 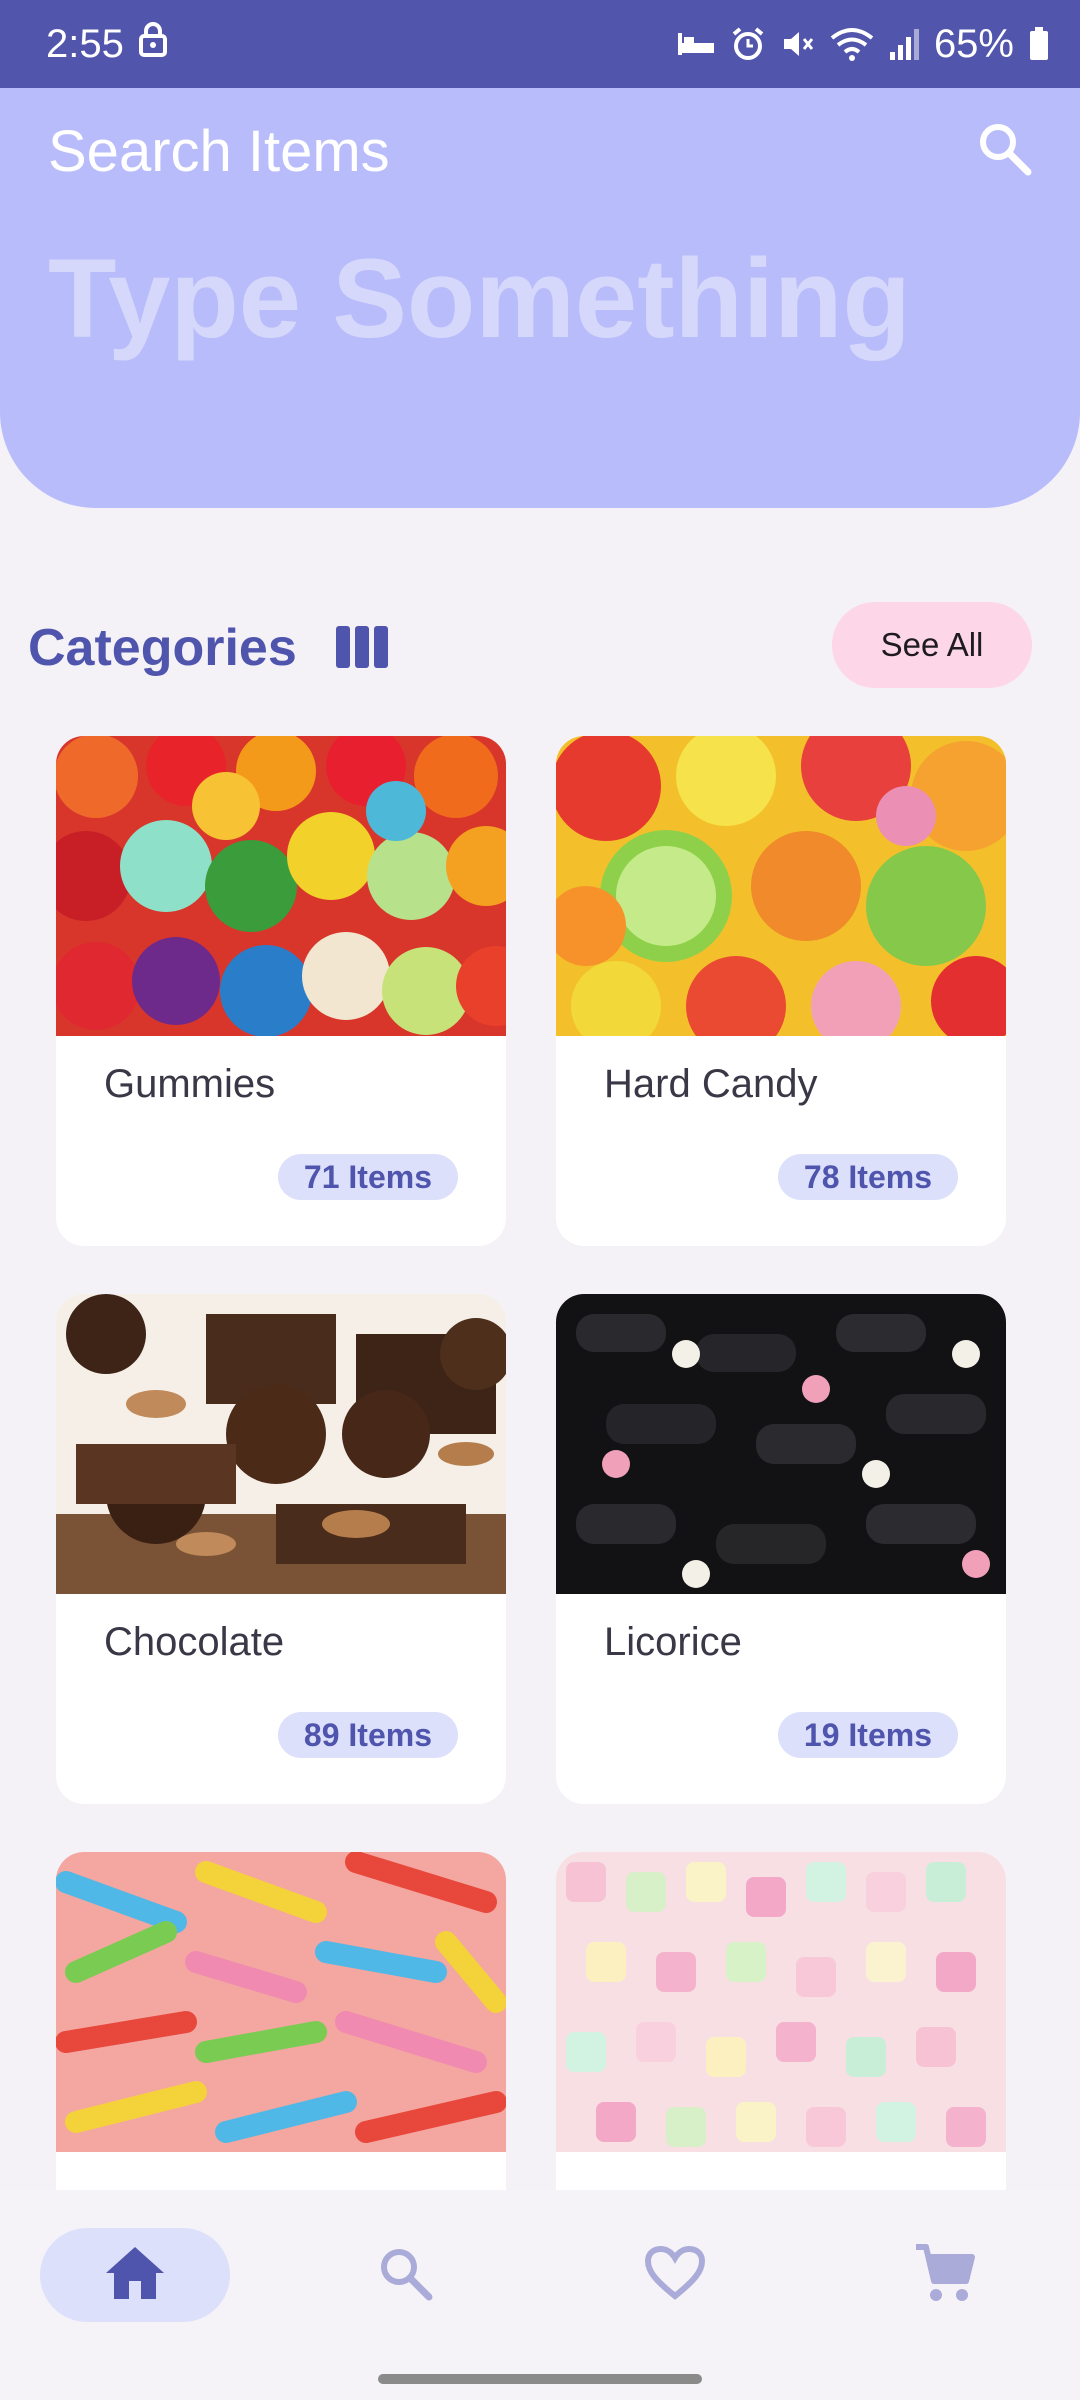 I want to click on category-card-hard-candy: Hard Candy 78 Items, so click(x=781, y=991).